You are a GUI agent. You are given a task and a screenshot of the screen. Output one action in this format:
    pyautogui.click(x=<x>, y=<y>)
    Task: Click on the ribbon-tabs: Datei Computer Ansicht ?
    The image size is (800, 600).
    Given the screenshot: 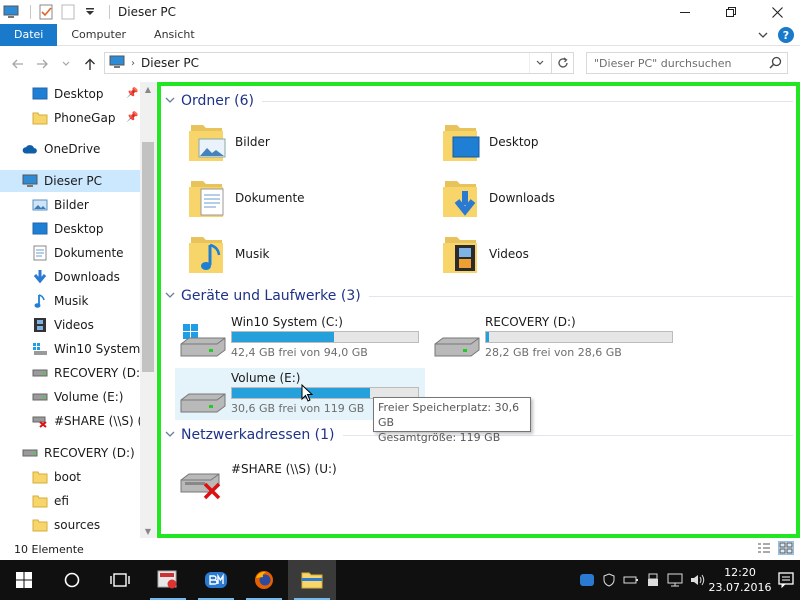 What is the action you would take?
    pyautogui.click(x=400, y=34)
    